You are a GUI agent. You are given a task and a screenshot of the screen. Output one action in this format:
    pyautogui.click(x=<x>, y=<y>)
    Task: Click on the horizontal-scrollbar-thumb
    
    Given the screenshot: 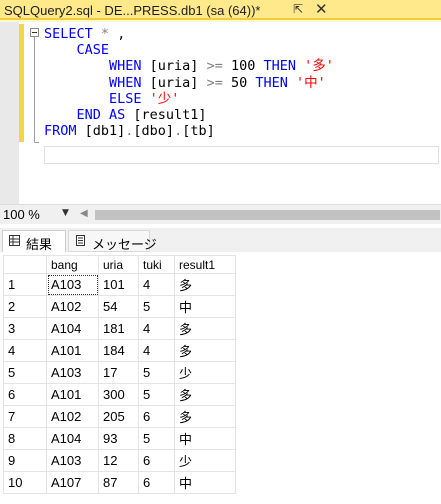 What is the action you would take?
    pyautogui.click(x=267, y=215)
    